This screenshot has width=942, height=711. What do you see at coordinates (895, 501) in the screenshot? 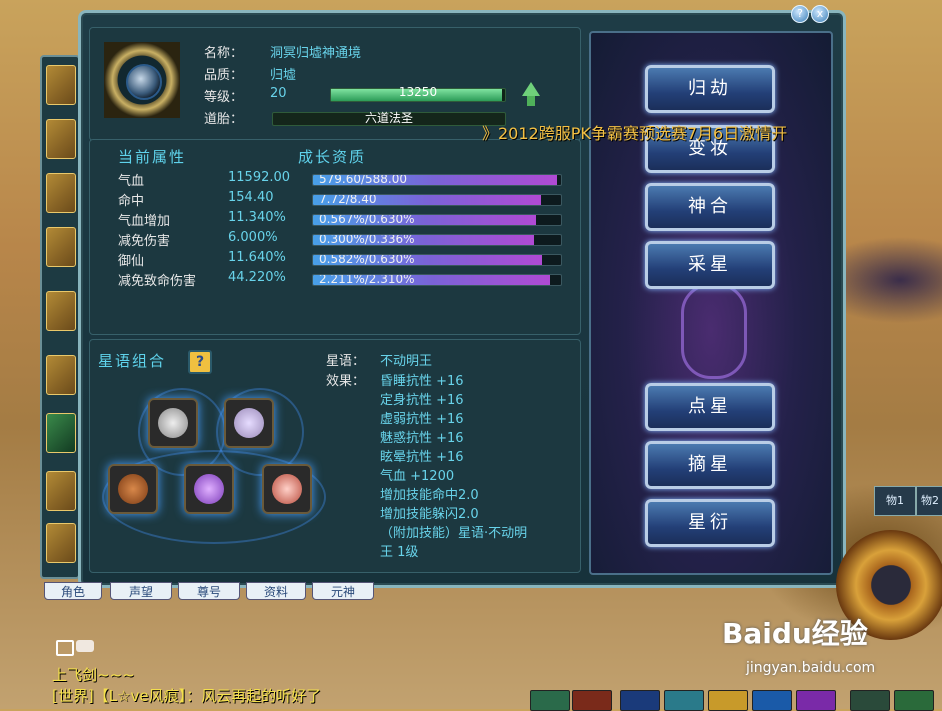
I see `pet-slot-1: 物1` at bounding box center [895, 501].